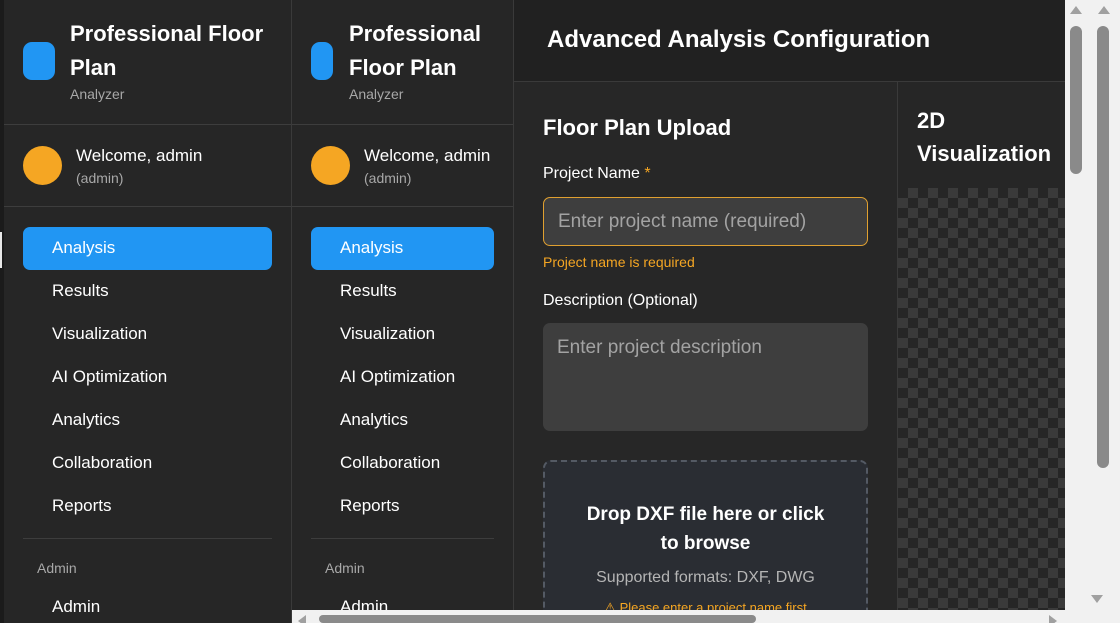 The image size is (1120, 623). What do you see at coordinates (705, 529) in the screenshot?
I see `dropzone-title: Drop DXF file here or click to browse` at bounding box center [705, 529].